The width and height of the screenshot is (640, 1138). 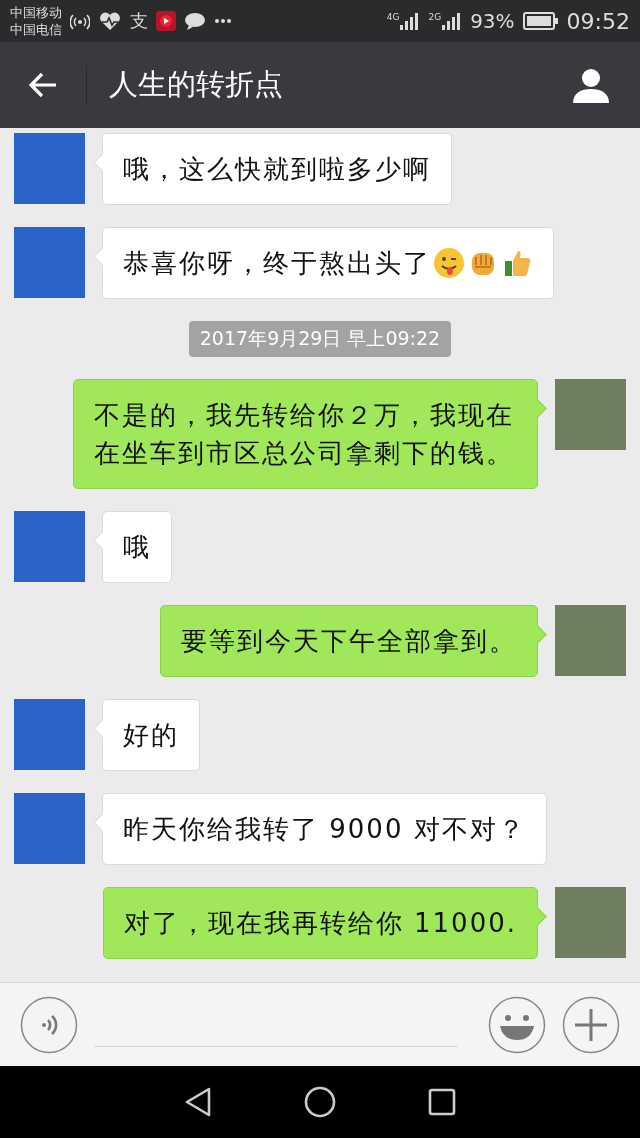 I want to click on more-dots-icon, so click(x=223, y=21).